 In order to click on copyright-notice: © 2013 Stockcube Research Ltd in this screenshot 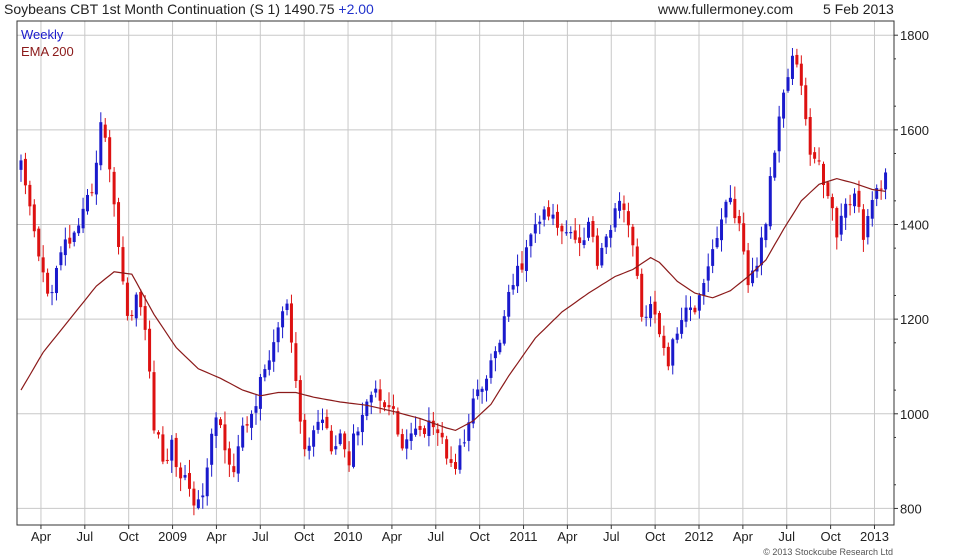, I will do `click(828, 552)`.